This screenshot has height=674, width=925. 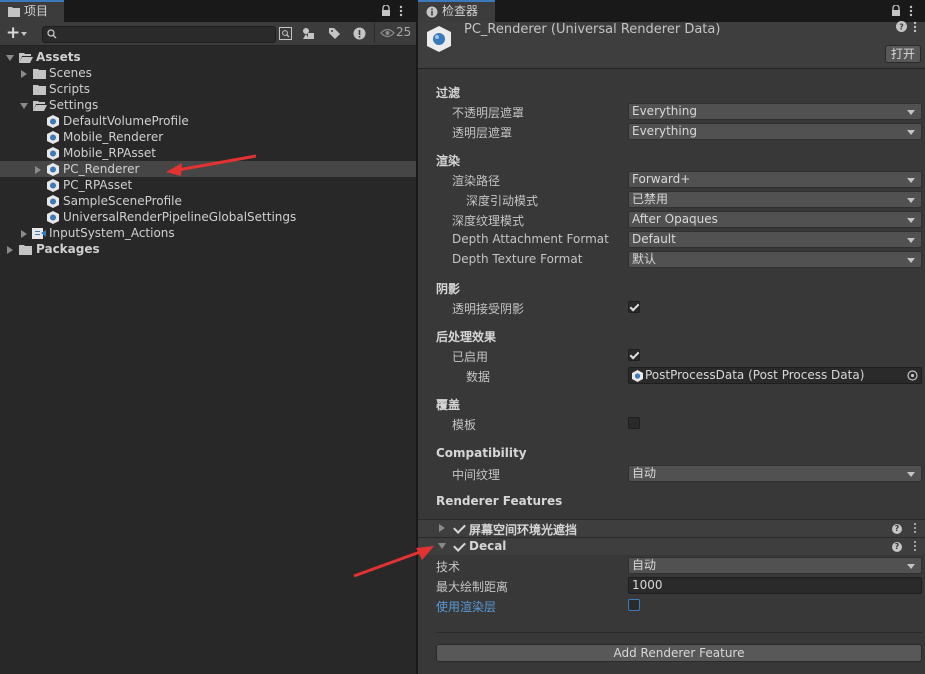 I want to click on tree-item-label: Scripts, so click(x=70, y=89).